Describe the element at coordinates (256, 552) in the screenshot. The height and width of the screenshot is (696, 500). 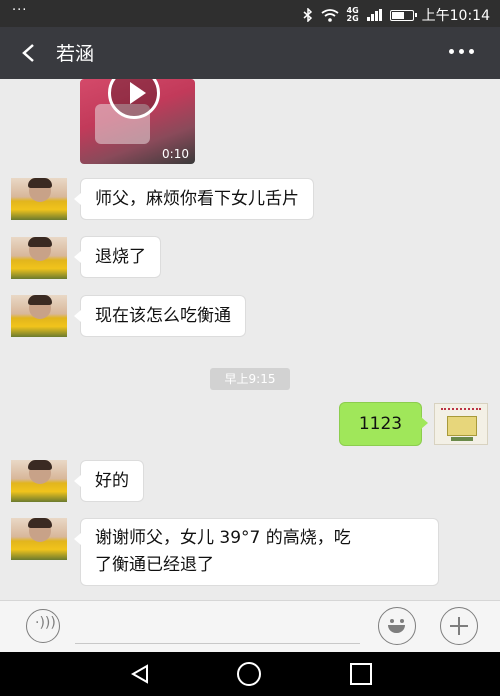
I see `message-bubble: 谢谢师父，女儿 39°7 的高烧，吃 了衡通已经退了` at that location.